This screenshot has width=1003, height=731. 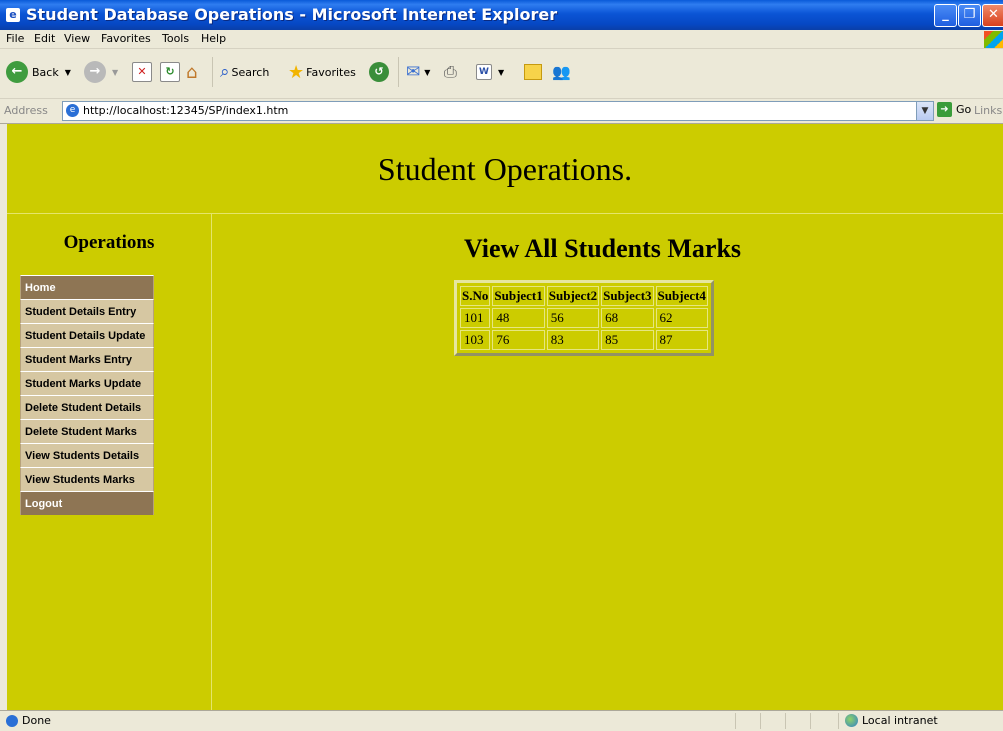 I want to click on favorites-button: ★ Favorites, so click(x=322, y=72).